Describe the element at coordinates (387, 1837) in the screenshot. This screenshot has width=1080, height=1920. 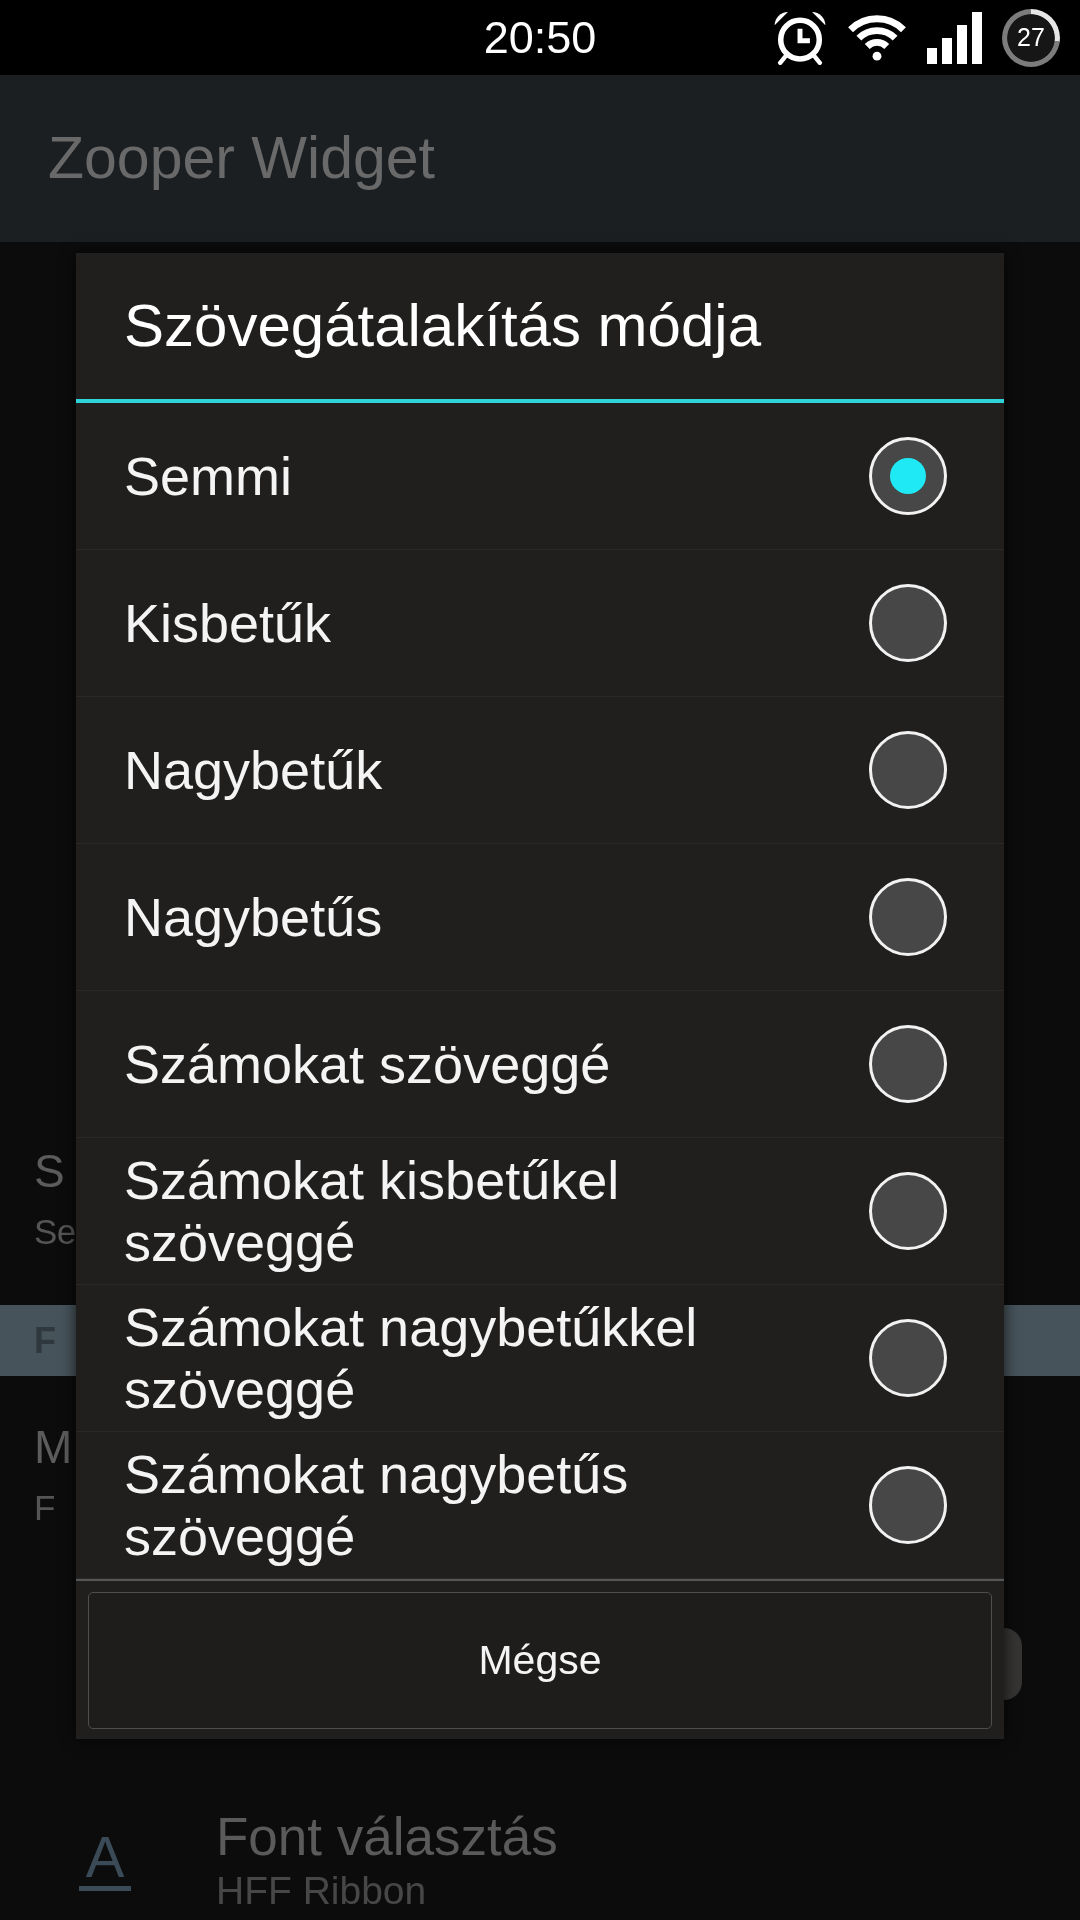
I see `setting-title: Font választás` at that location.